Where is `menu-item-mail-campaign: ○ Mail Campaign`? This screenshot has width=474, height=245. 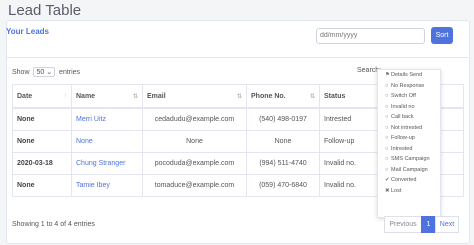
menu-item-mail-campaign: ○ Mail Campaign is located at coordinates (409, 170).